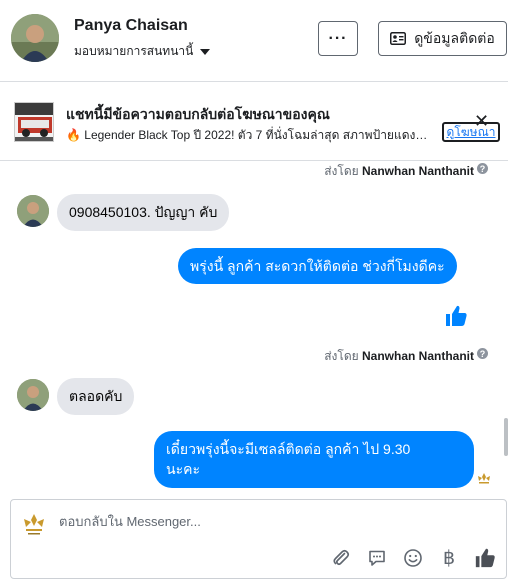 This screenshot has height=586, width=508. I want to click on ad-thumbnail, so click(34, 122).